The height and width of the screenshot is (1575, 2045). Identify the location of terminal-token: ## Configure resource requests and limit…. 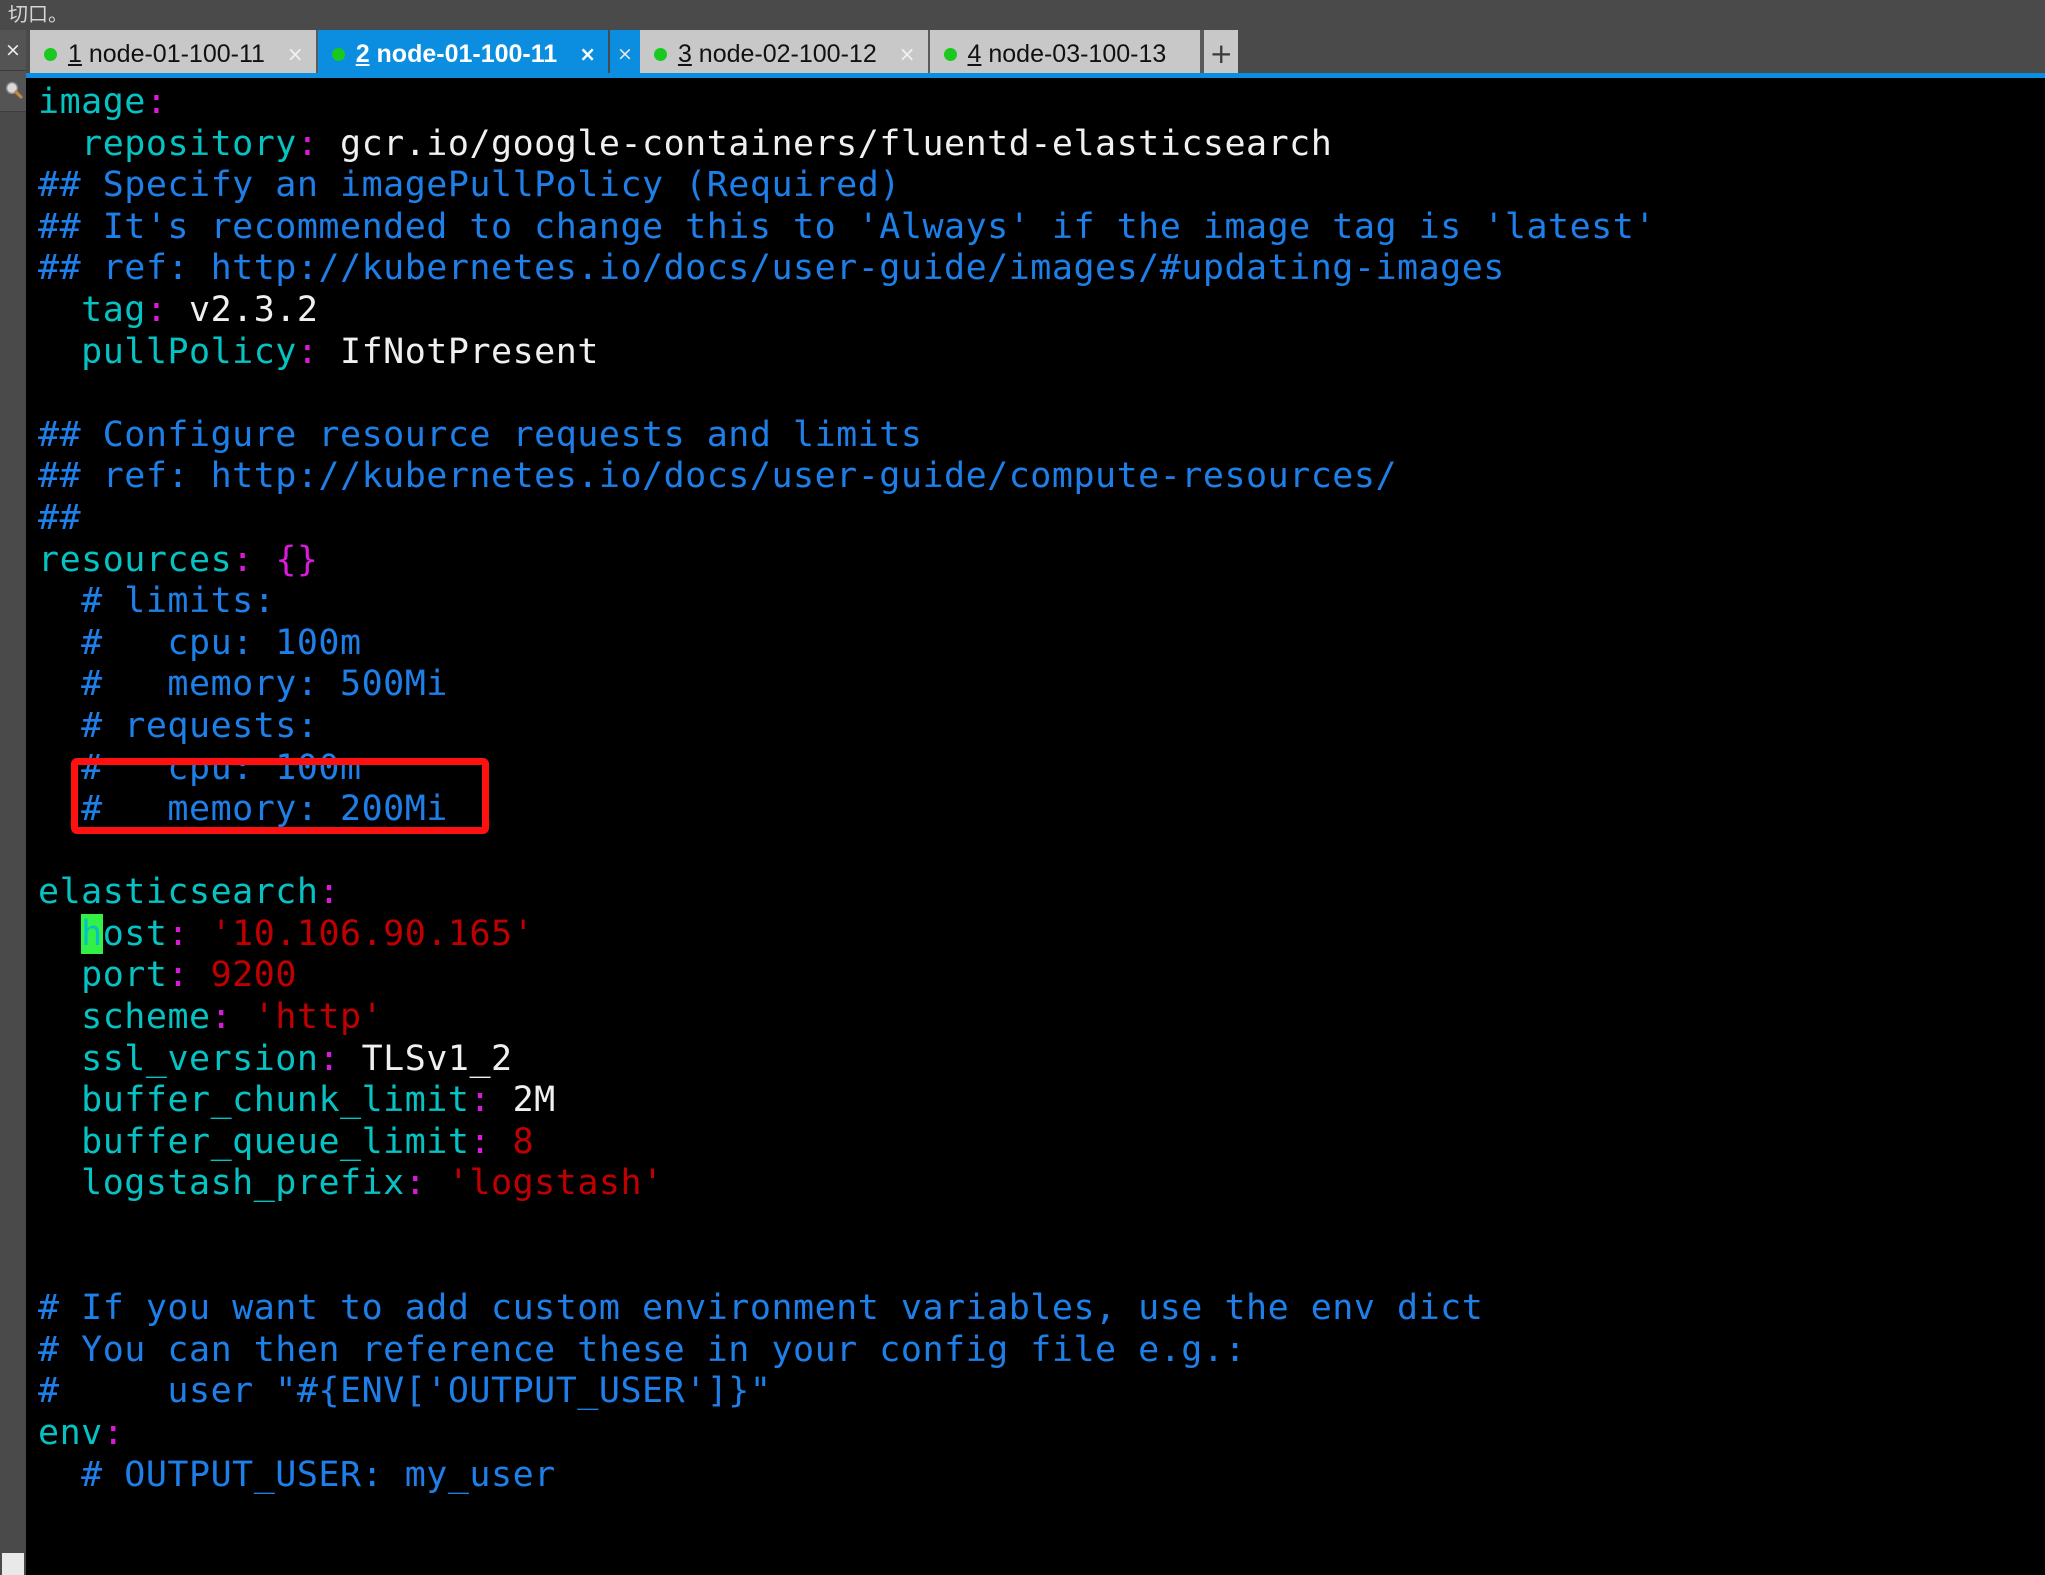
(480, 434).